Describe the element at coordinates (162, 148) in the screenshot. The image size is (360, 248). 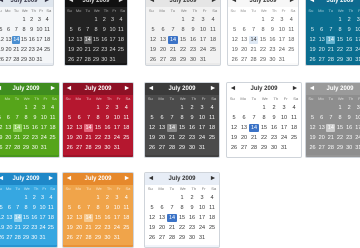
I see `day-cell: 27` at that location.